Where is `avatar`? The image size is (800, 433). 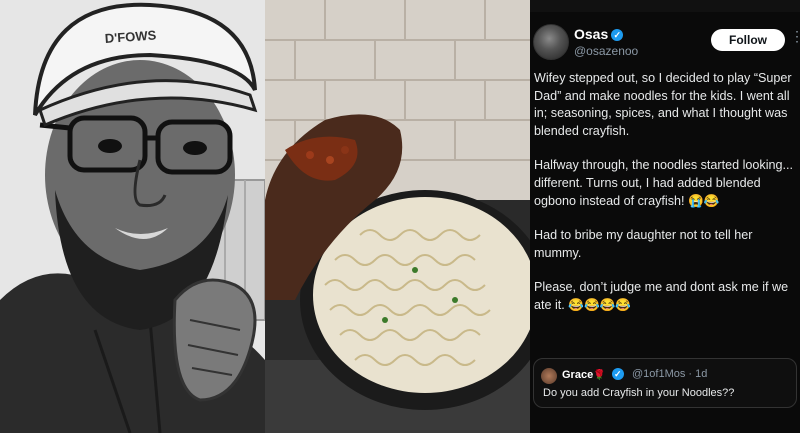
avatar is located at coordinates (551, 42).